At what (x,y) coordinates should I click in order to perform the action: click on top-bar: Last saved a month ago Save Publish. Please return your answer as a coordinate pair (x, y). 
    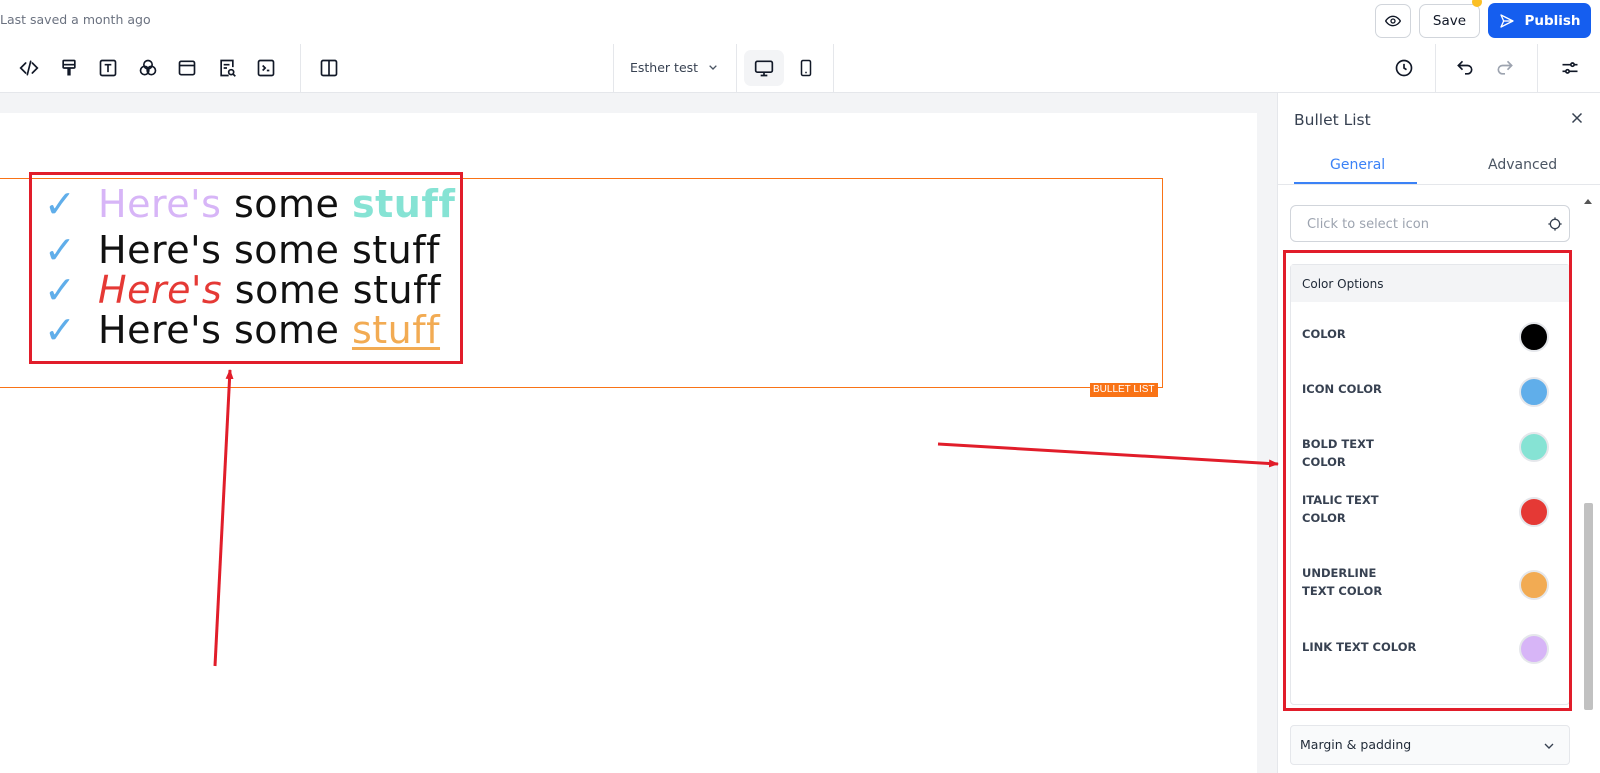
    Looking at the image, I should click on (800, 22).